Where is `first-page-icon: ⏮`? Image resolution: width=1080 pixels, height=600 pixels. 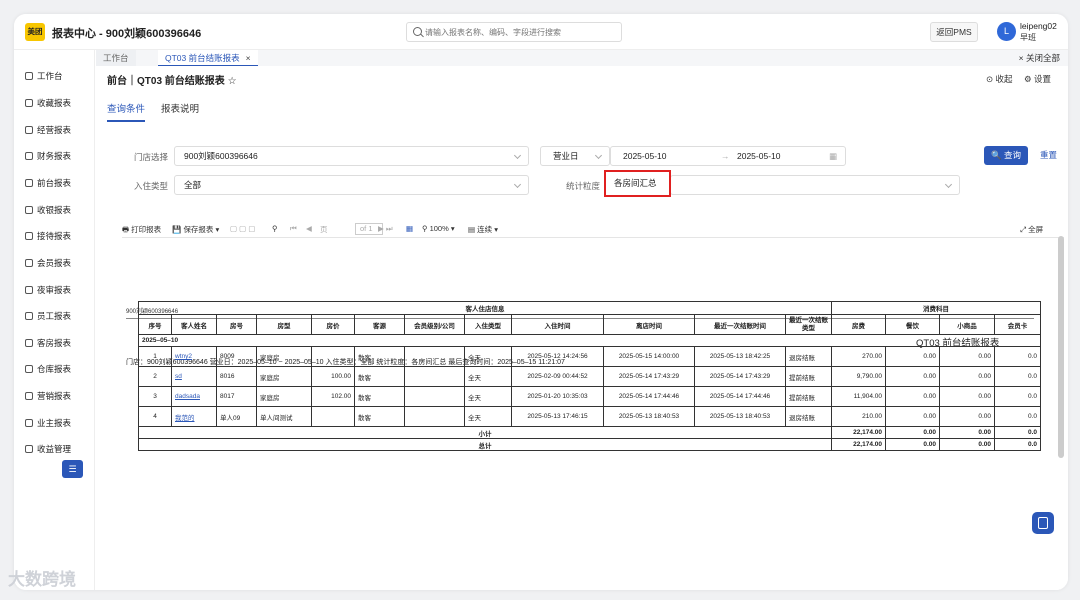 first-page-icon: ⏮ is located at coordinates (293, 229).